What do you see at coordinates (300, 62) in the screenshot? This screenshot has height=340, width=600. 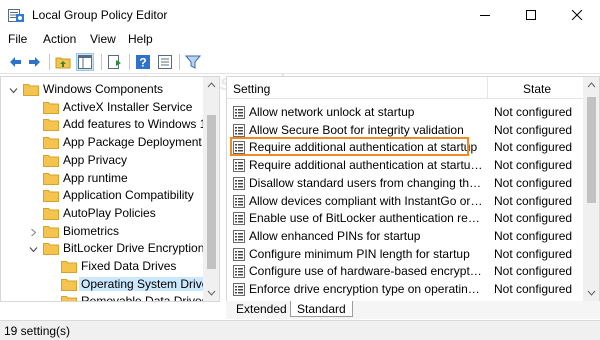 I see `toolbar: ?` at bounding box center [300, 62].